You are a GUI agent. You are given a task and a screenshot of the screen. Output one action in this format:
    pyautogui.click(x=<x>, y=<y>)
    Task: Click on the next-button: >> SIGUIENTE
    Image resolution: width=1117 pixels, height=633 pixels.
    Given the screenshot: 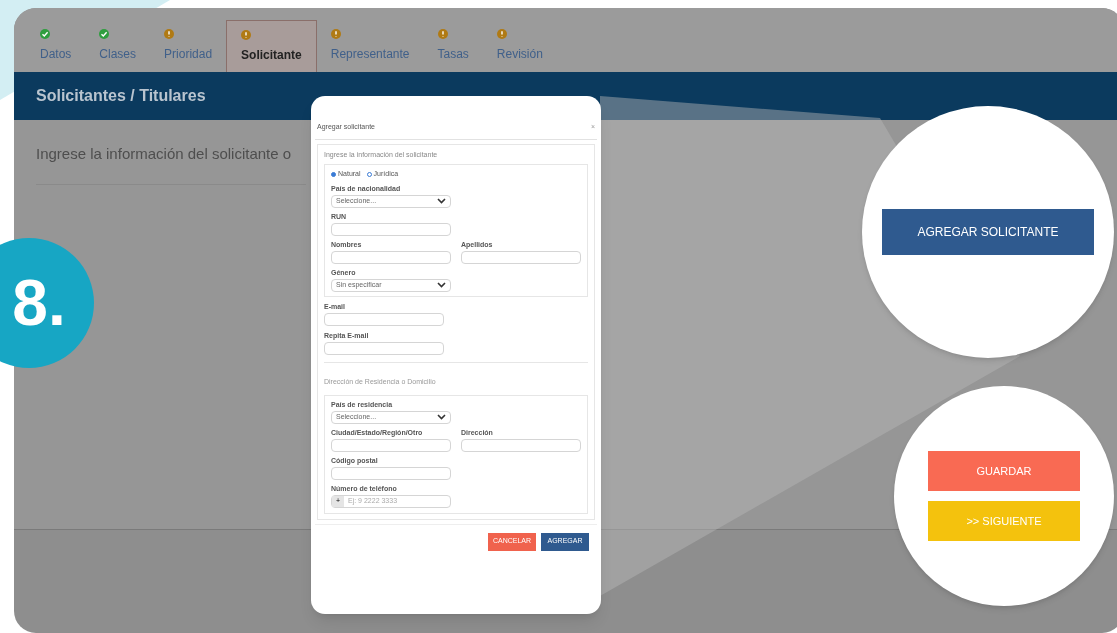 What is the action you would take?
    pyautogui.click(x=1004, y=521)
    